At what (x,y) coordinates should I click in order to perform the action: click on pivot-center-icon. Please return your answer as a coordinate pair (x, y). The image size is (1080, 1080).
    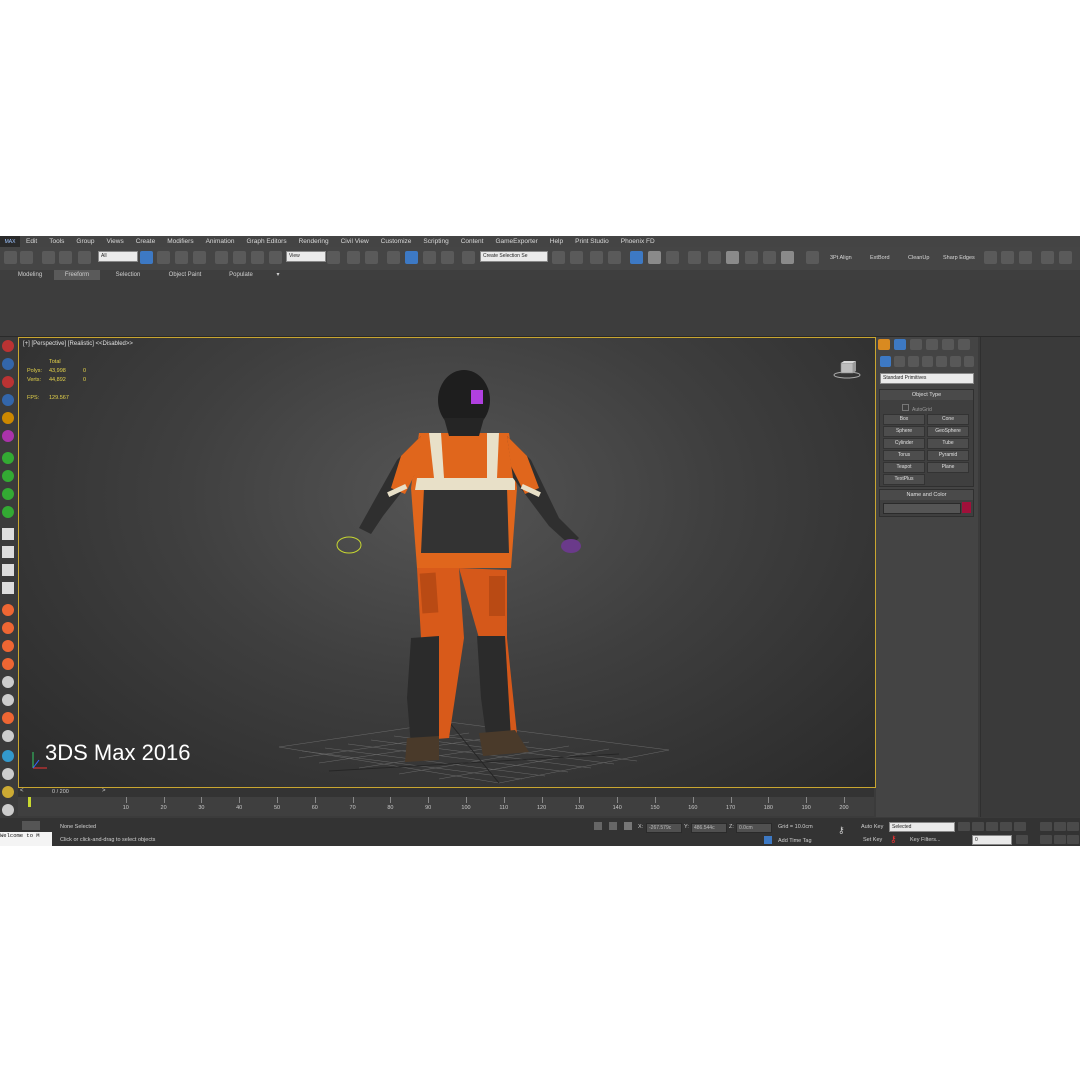
    Looking at the image, I should click on (333, 257).